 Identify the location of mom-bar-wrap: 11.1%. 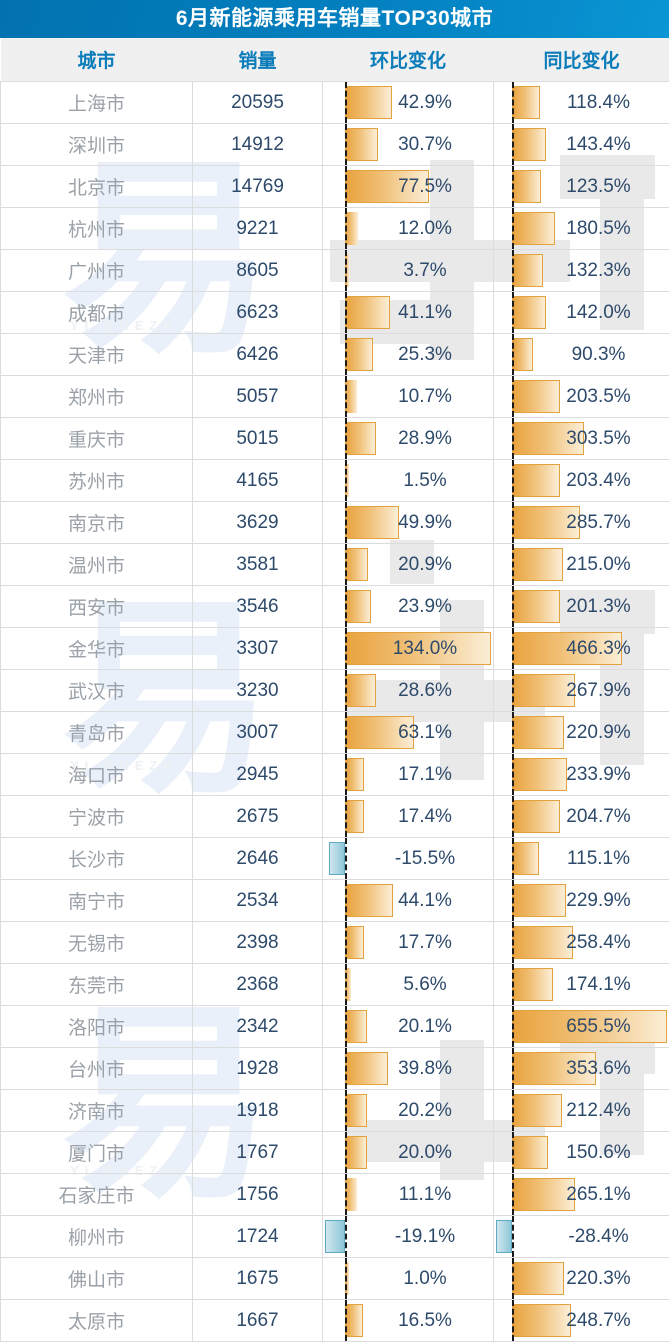
(408, 1194).